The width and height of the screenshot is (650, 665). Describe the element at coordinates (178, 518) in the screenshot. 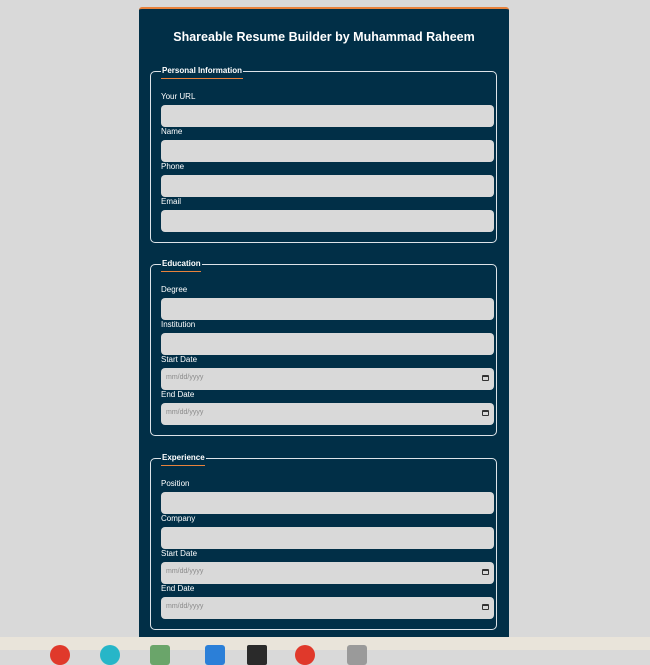

I see `company-label: Company` at that location.